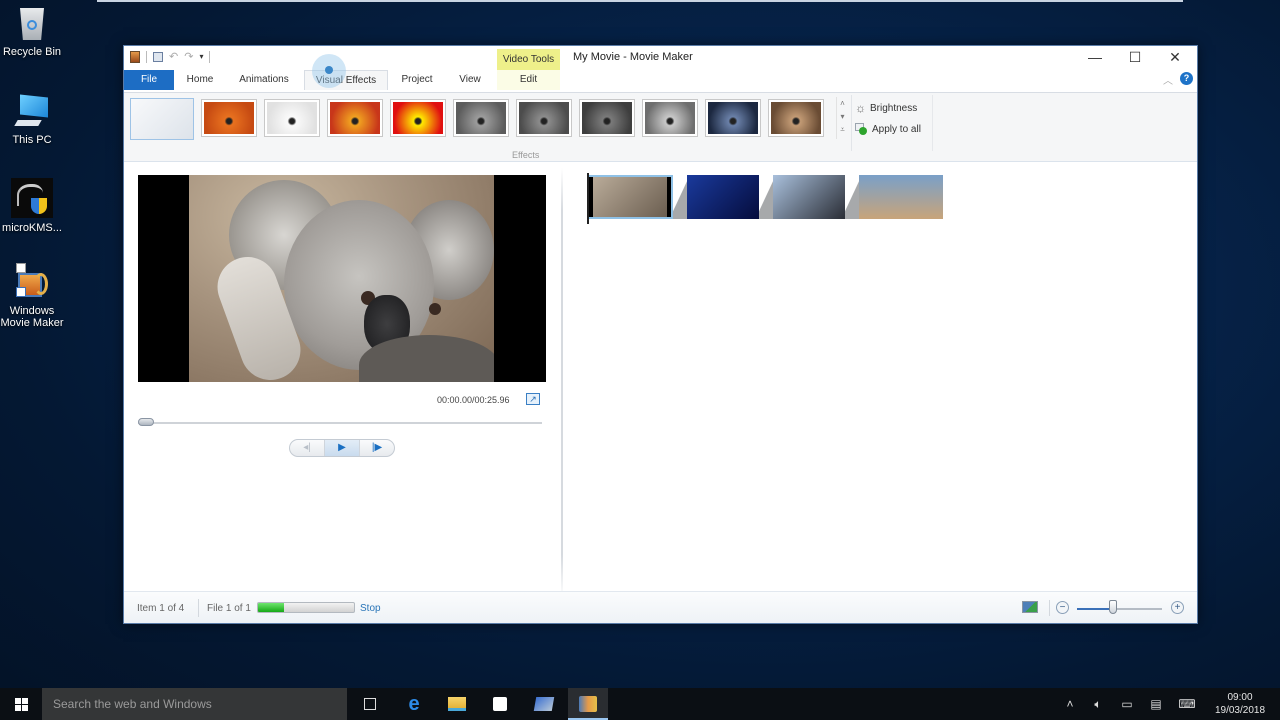  What do you see at coordinates (1062, 607) in the screenshot?
I see `zoom-out-button: −` at bounding box center [1062, 607].